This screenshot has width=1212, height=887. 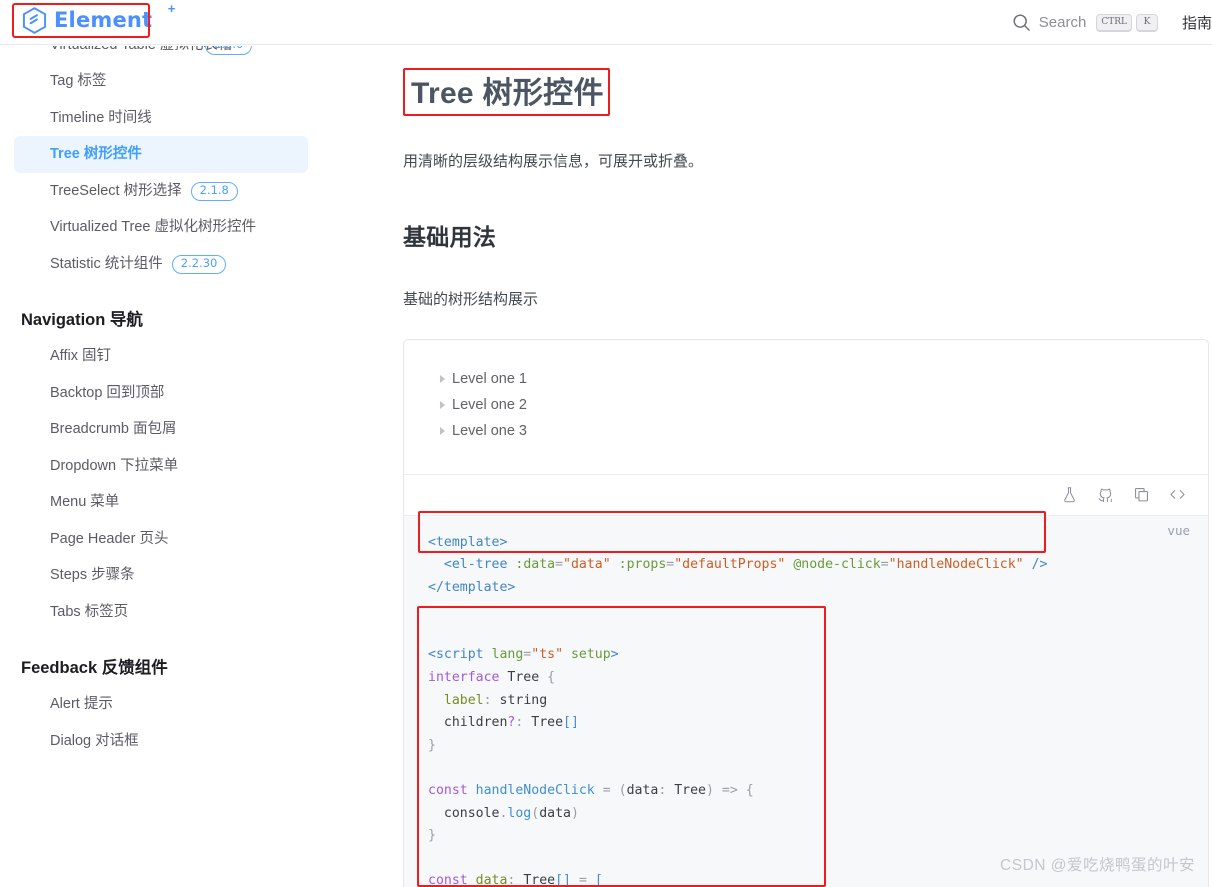 What do you see at coordinates (82, 320) in the screenshot?
I see `sidebar-group-title-navigation: Navigation 导航` at bounding box center [82, 320].